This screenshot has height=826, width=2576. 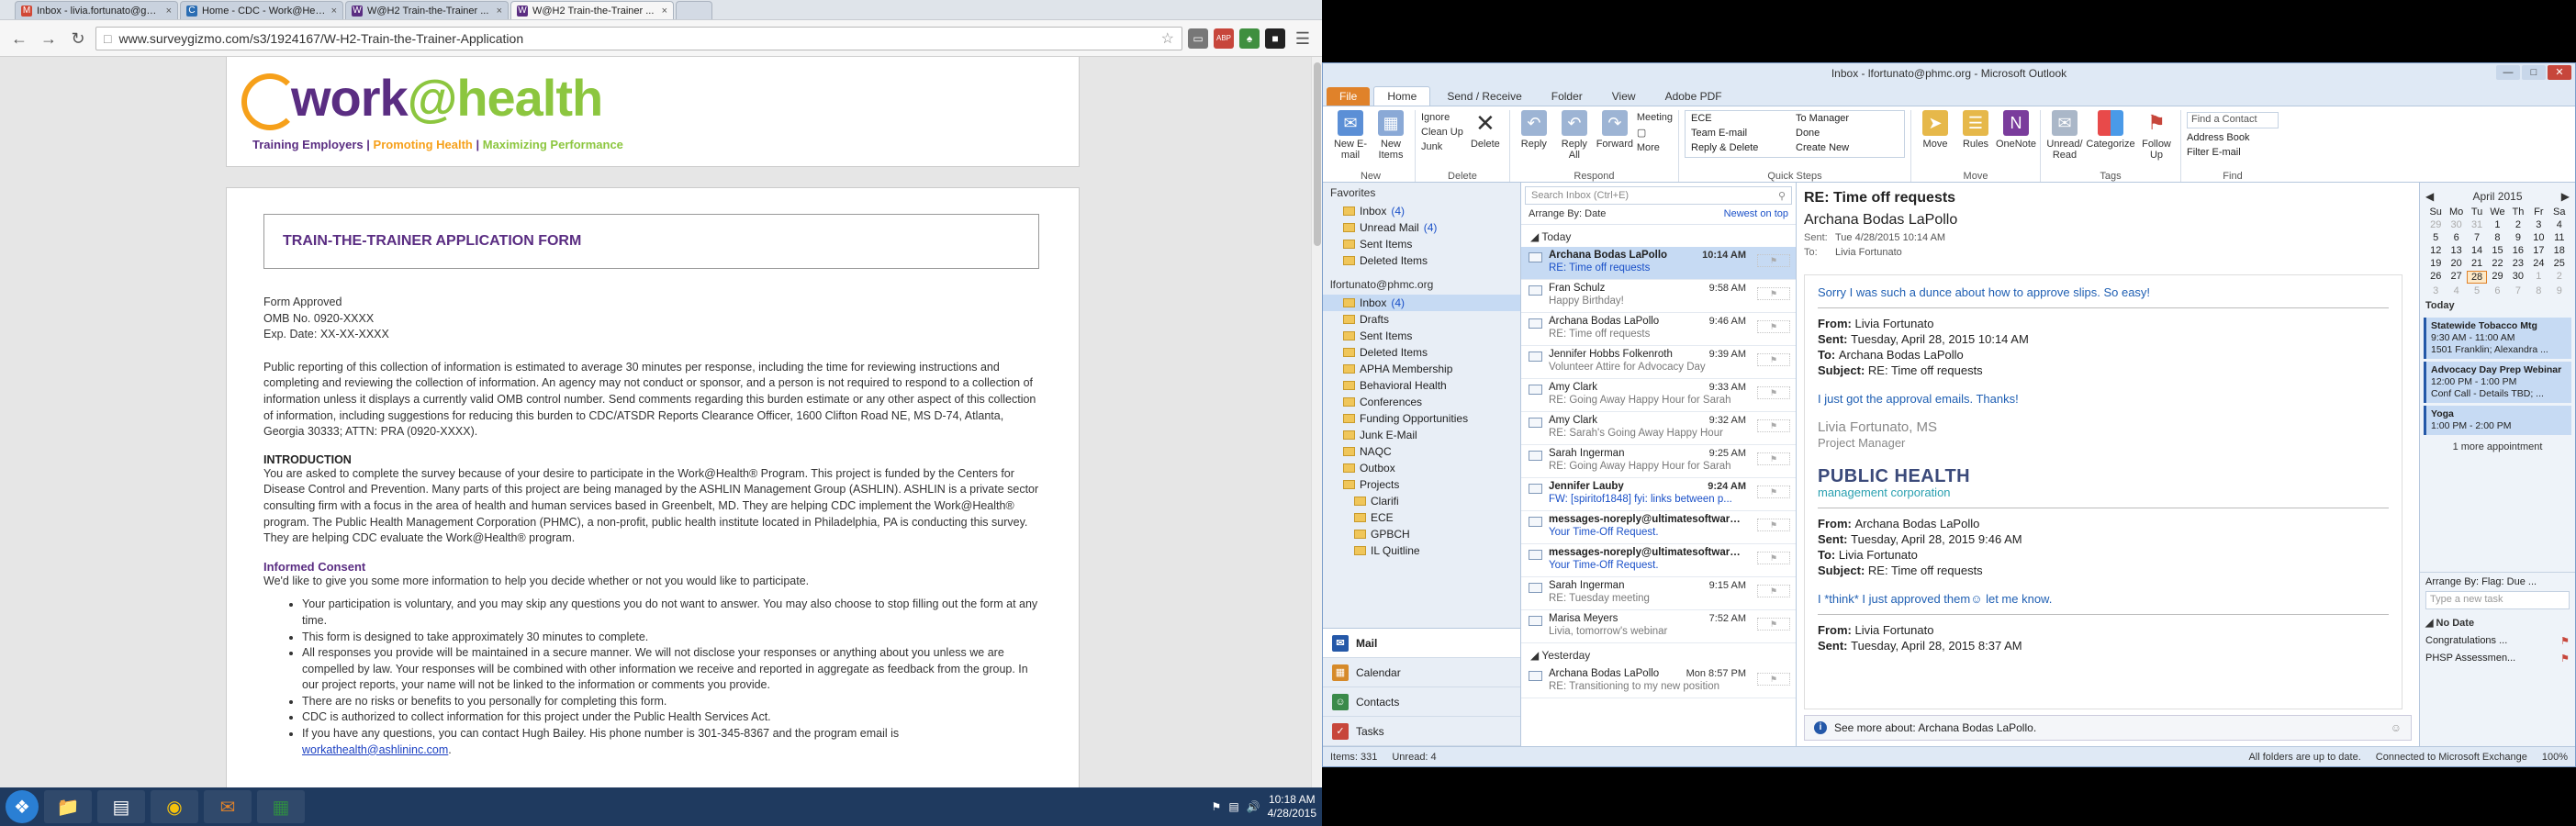 What do you see at coordinates (2477, 251) in the screenshot?
I see `calendar-day: 14` at bounding box center [2477, 251].